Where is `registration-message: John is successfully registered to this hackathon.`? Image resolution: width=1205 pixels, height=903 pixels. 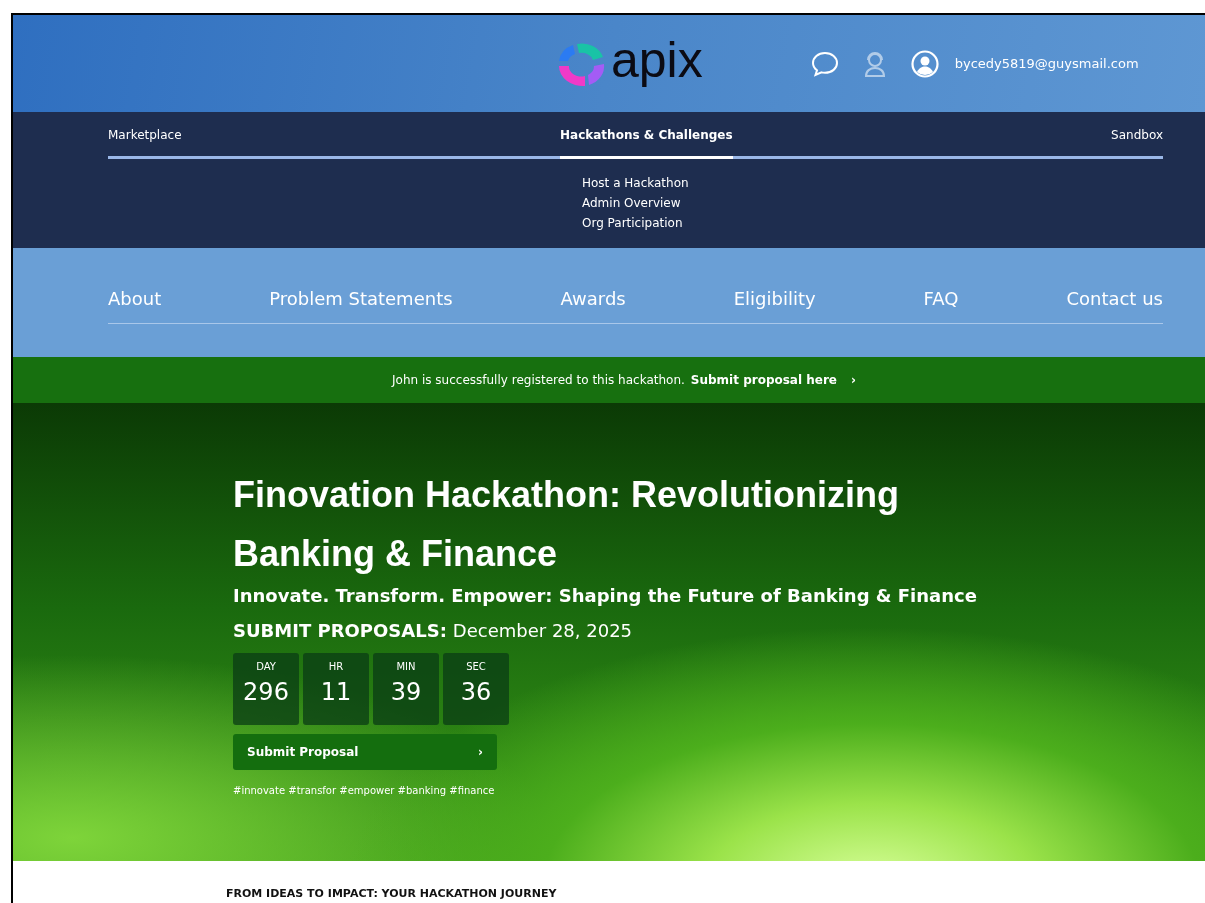 registration-message: John is successfully registered to this hackathon. is located at coordinates (538, 380).